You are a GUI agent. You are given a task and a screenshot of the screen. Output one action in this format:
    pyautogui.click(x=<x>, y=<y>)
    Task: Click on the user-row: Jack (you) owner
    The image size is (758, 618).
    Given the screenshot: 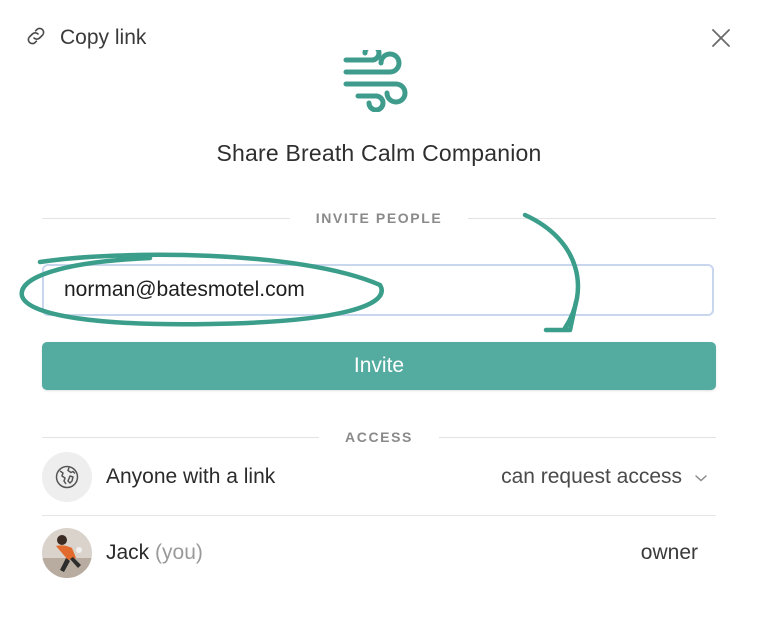 What is the action you would take?
    pyautogui.click(x=379, y=553)
    